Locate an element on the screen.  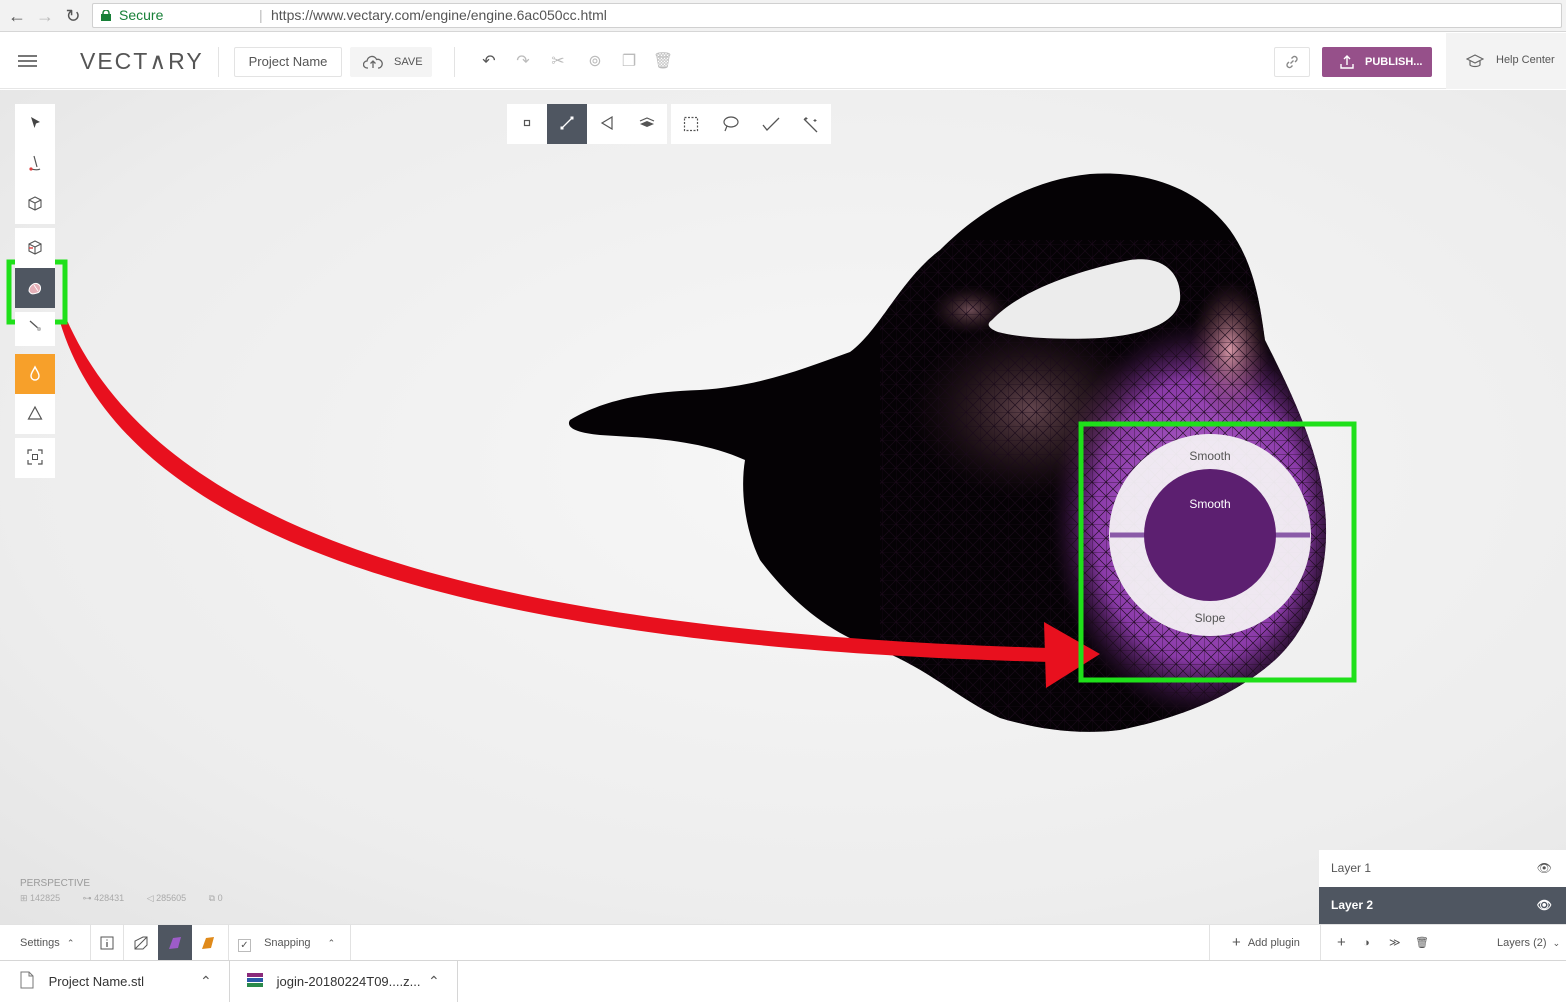
layers-panel: Layer 1 👁 Layer 2 👁 is located at coordinates (1442, 887).